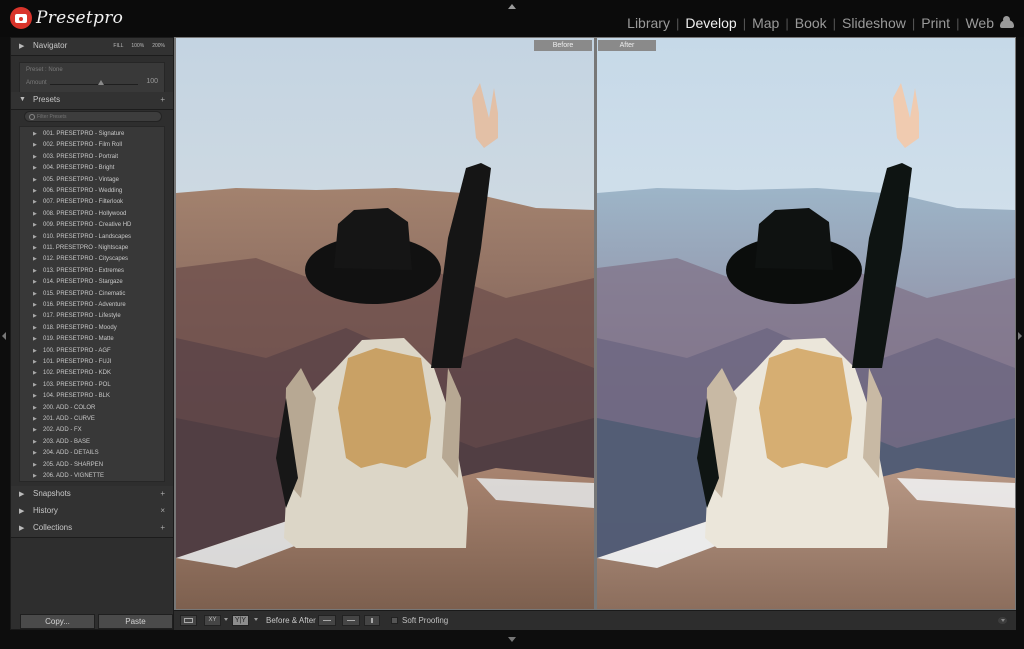 Image resolution: width=1024 pixels, height=649 pixels. Describe the element at coordinates (935, 23) in the screenshot. I see `module-print: Print` at that location.